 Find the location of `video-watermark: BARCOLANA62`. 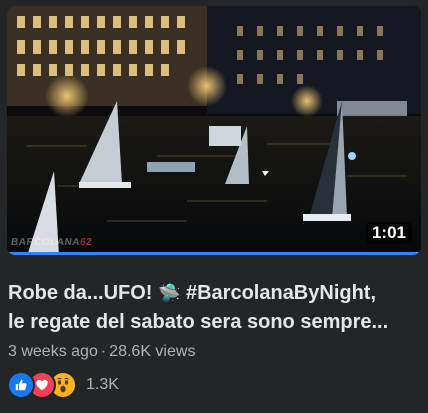

video-watermark: BARCOLANA62 is located at coordinates (51, 242).